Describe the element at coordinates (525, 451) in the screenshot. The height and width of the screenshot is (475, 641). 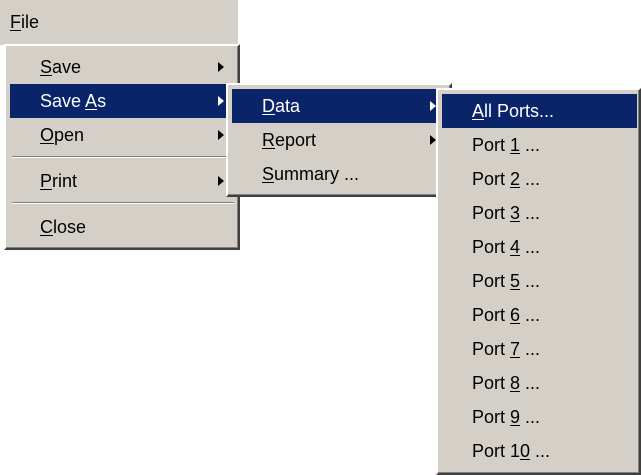
I see `accelerator-key: 0` at that location.